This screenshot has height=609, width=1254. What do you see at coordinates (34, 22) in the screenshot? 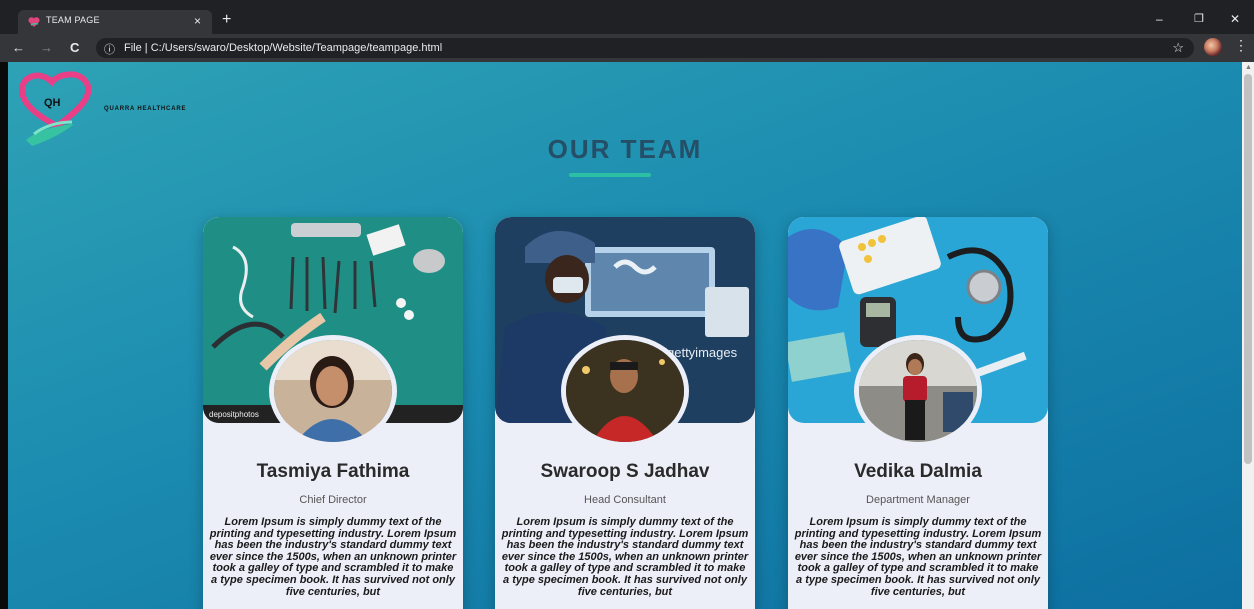
I see `heart-favicon-icon` at bounding box center [34, 22].